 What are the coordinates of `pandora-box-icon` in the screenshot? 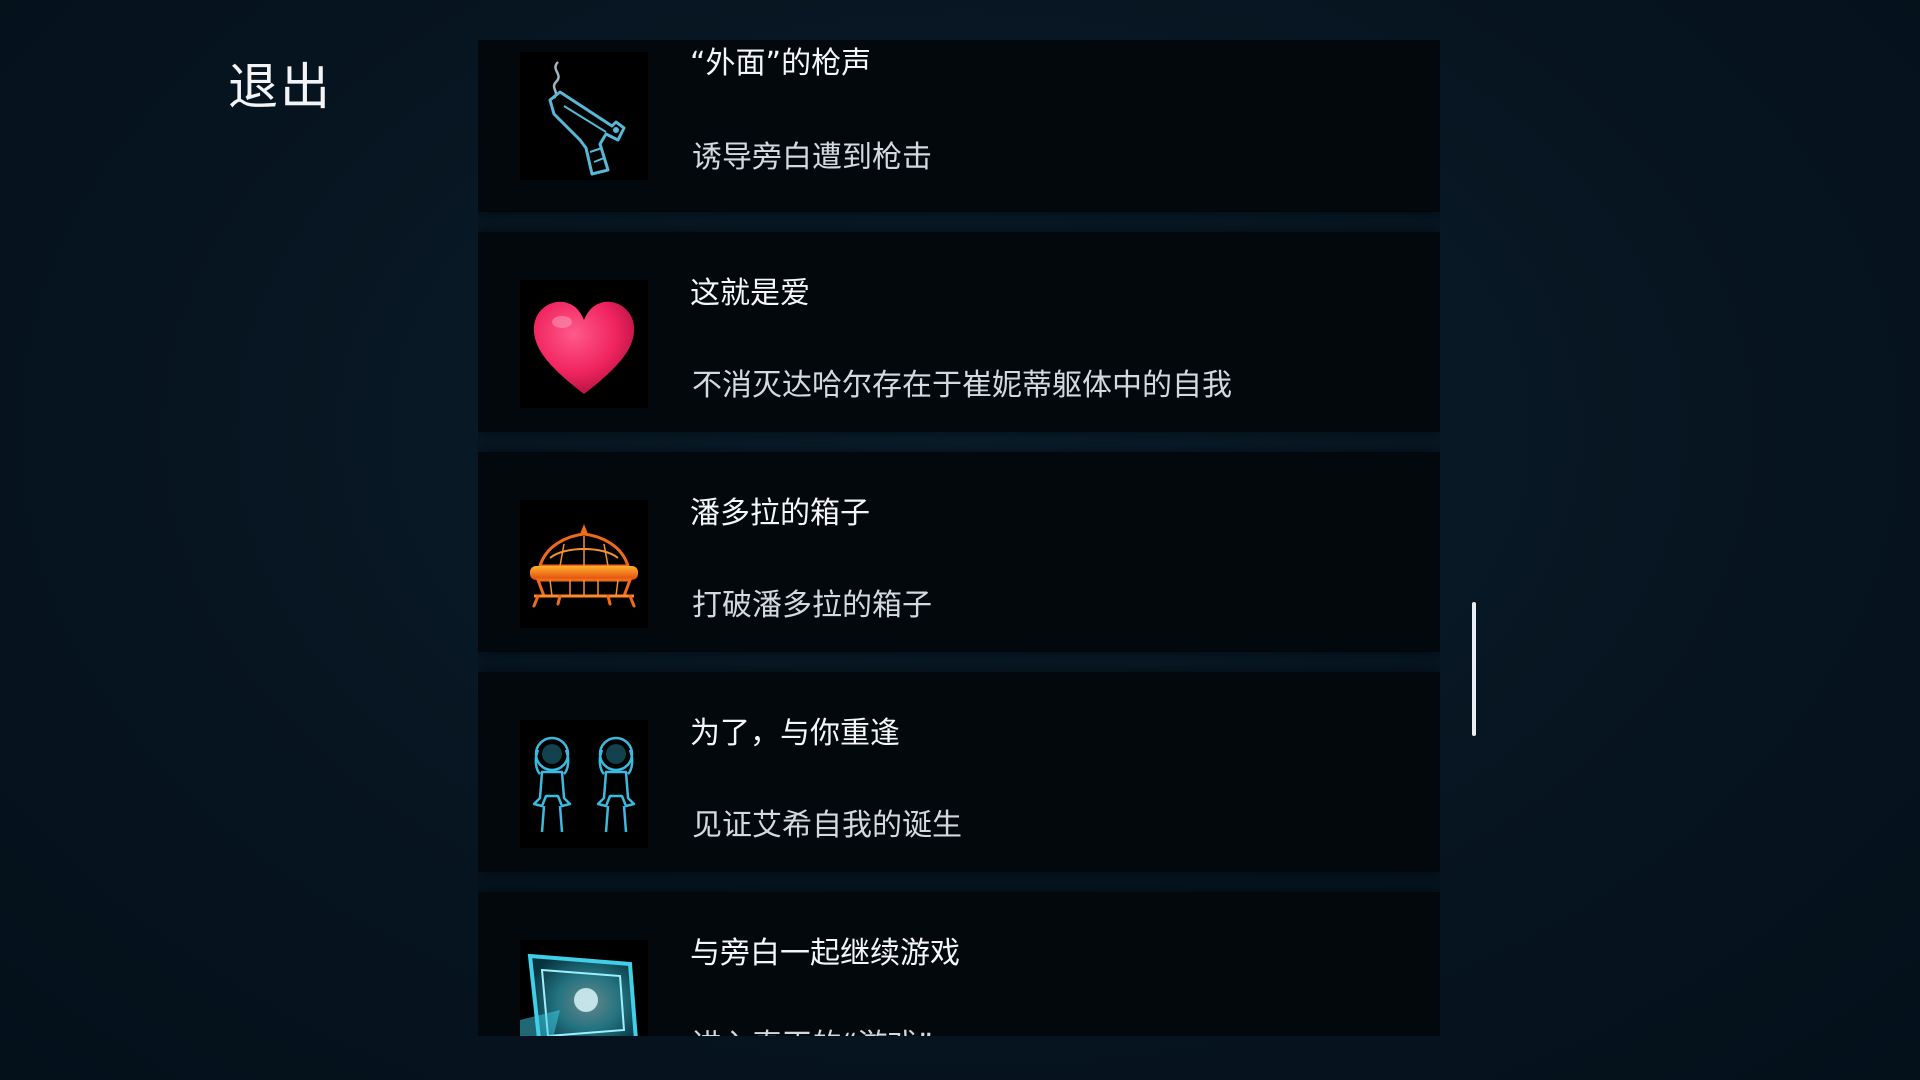 It's located at (584, 564).